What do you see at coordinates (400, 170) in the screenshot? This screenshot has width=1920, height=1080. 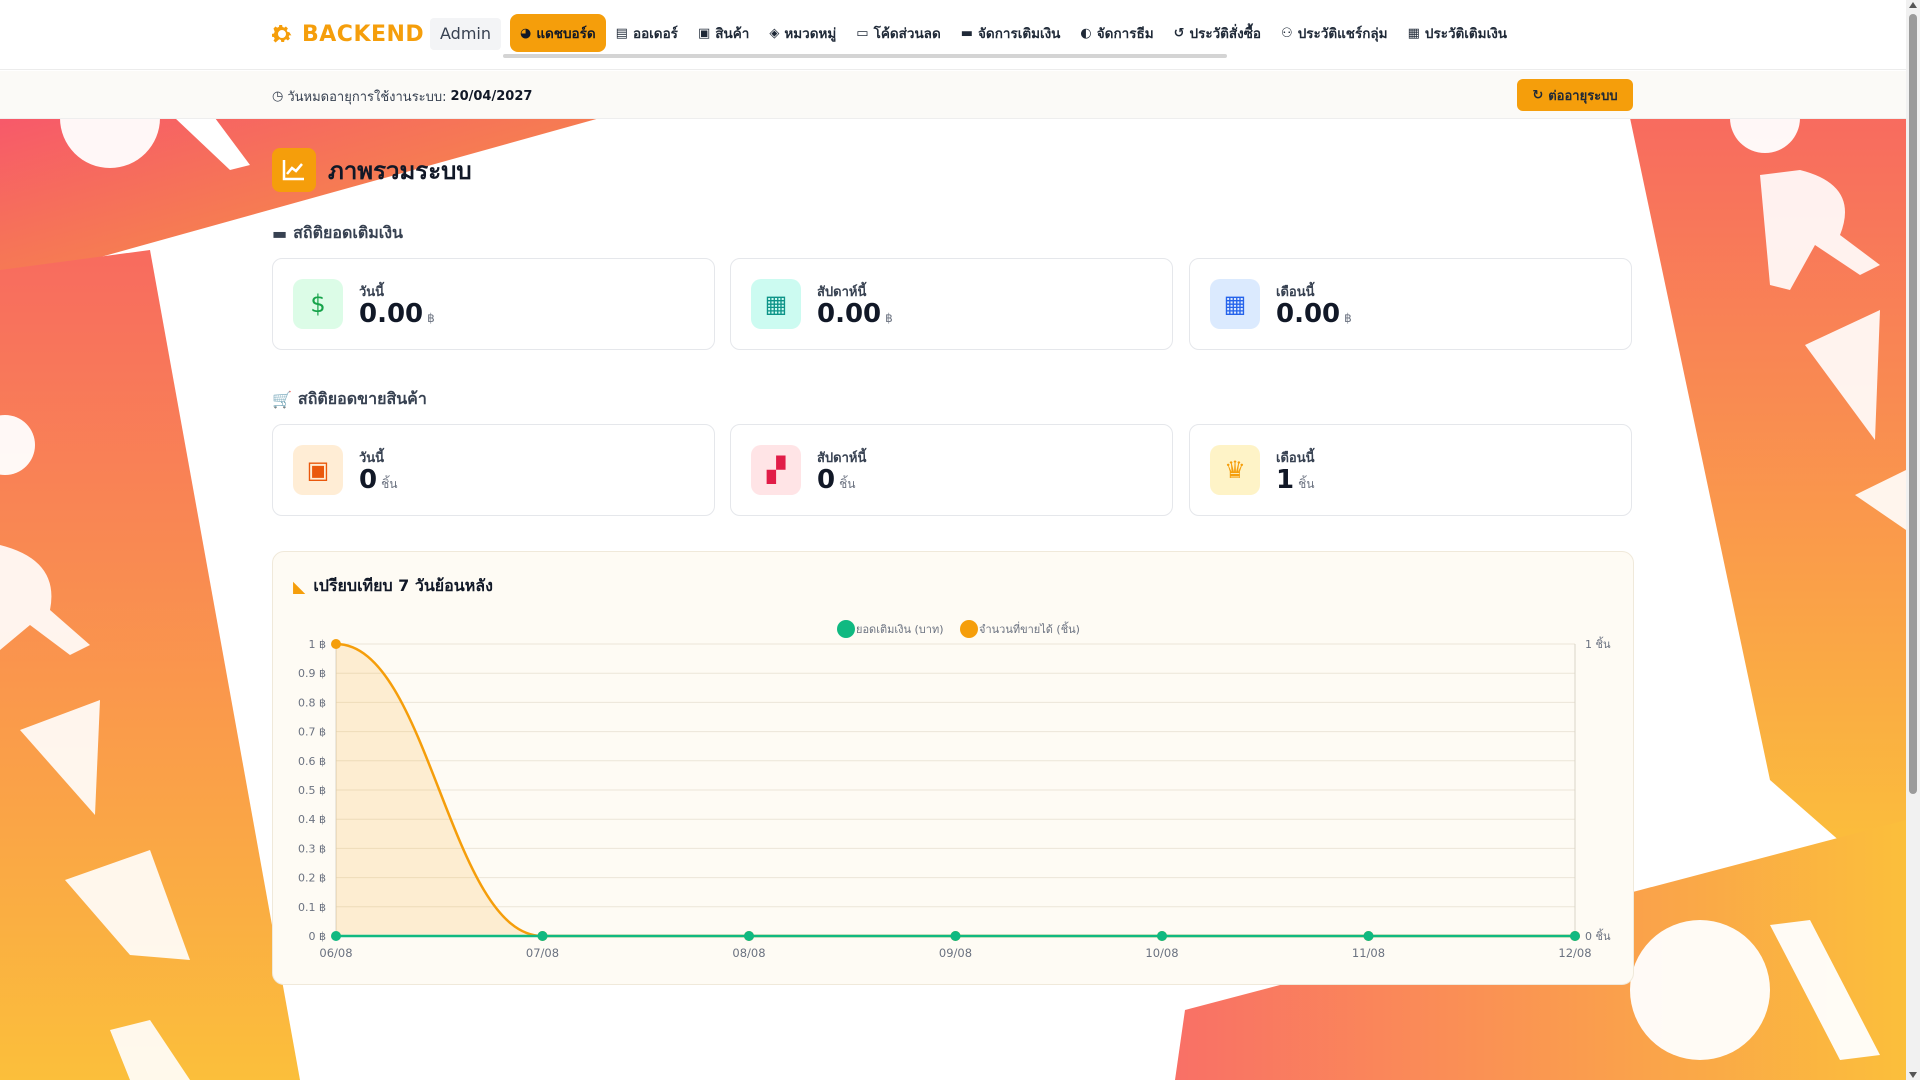 I see `page-title: ภาพรวมระบบ` at bounding box center [400, 170].